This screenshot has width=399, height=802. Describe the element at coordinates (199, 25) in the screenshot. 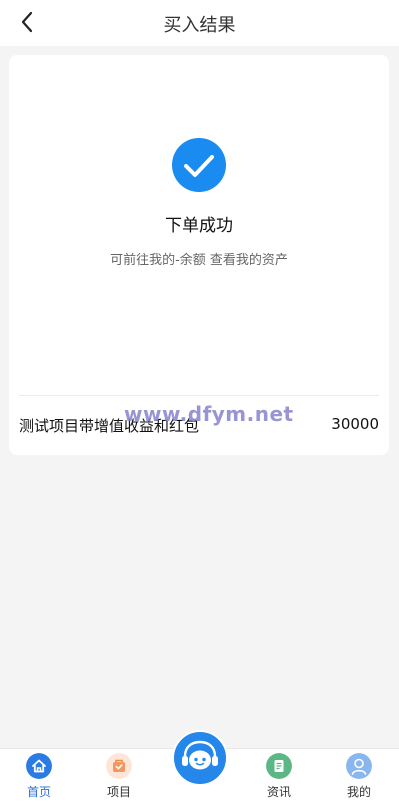

I see `page-title: 买入结果` at that location.